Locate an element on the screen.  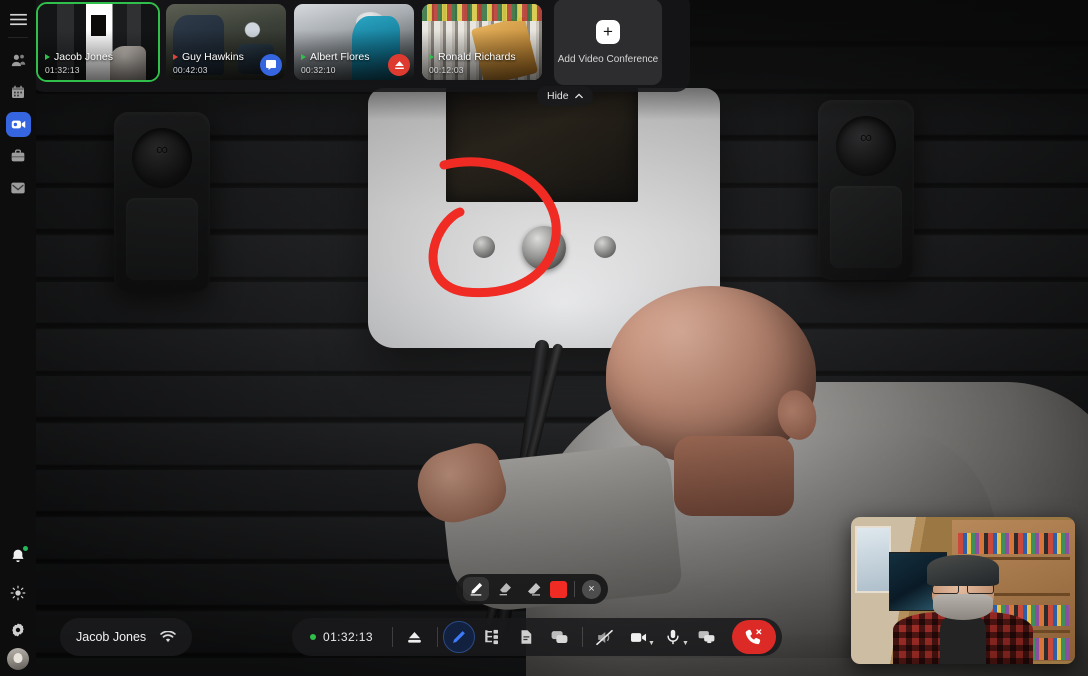
people-icon is located at coordinates (18, 60).